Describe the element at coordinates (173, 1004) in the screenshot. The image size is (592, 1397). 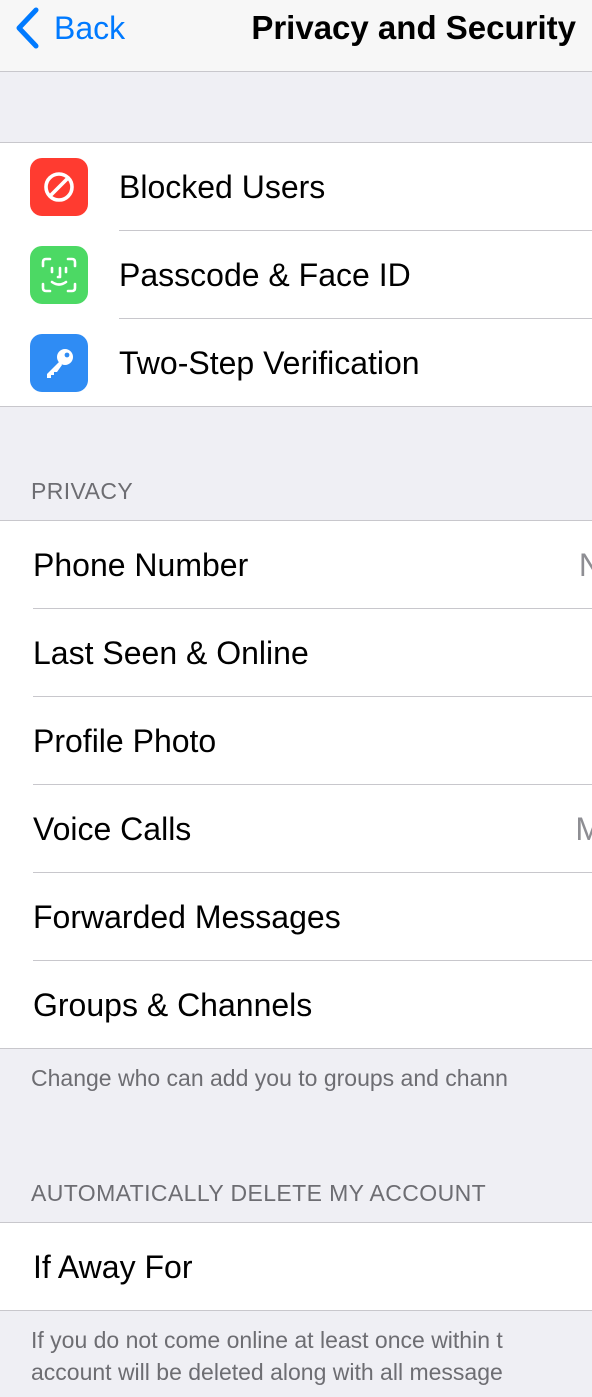
I see `groups-channels-label: Groups & Channels` at that location.